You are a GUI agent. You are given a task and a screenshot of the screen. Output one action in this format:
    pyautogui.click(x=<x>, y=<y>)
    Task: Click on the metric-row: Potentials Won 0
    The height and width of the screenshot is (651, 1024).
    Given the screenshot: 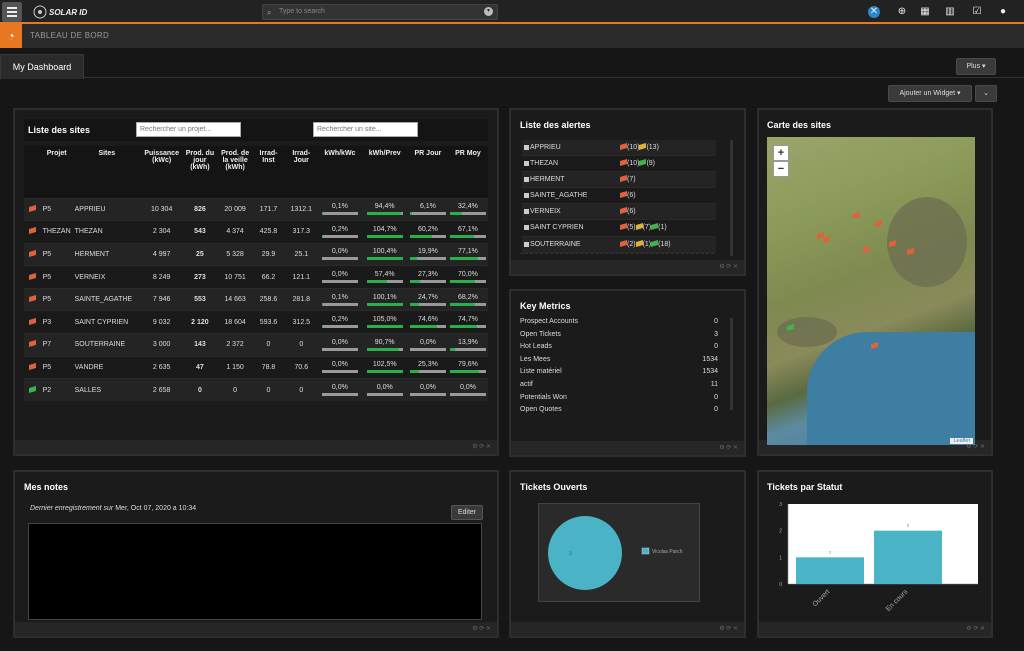 What is the action you would take?
    pyautogui.click(x=619, y=400)
    